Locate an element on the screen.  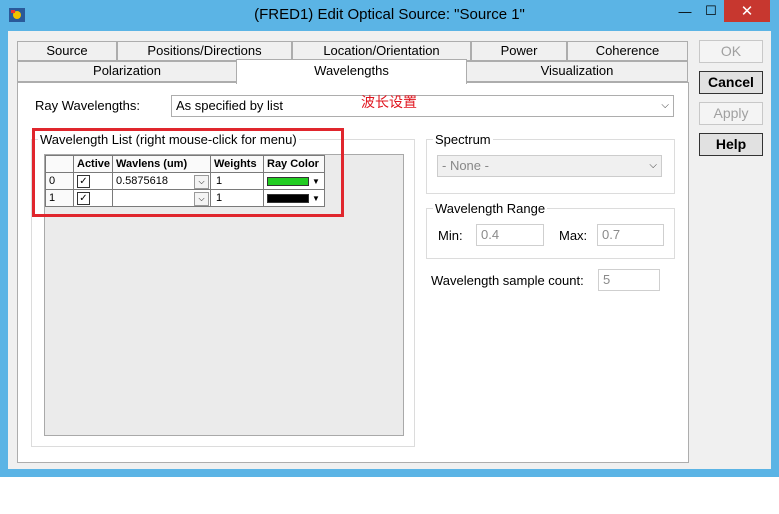
sample-count-label: Wavelength sample count: is located at coordinates (507, 280).